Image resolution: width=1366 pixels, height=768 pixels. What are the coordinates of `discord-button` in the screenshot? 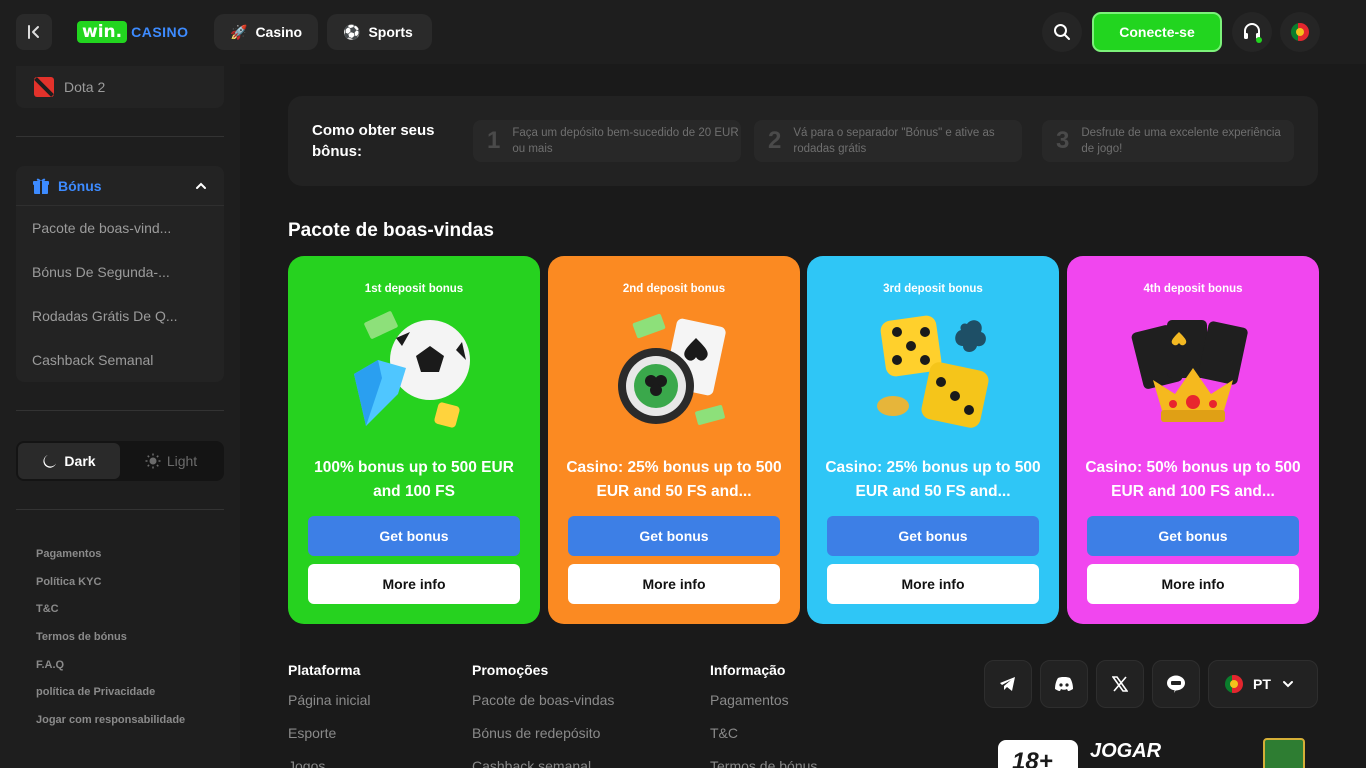 It's located at (1064, 684).